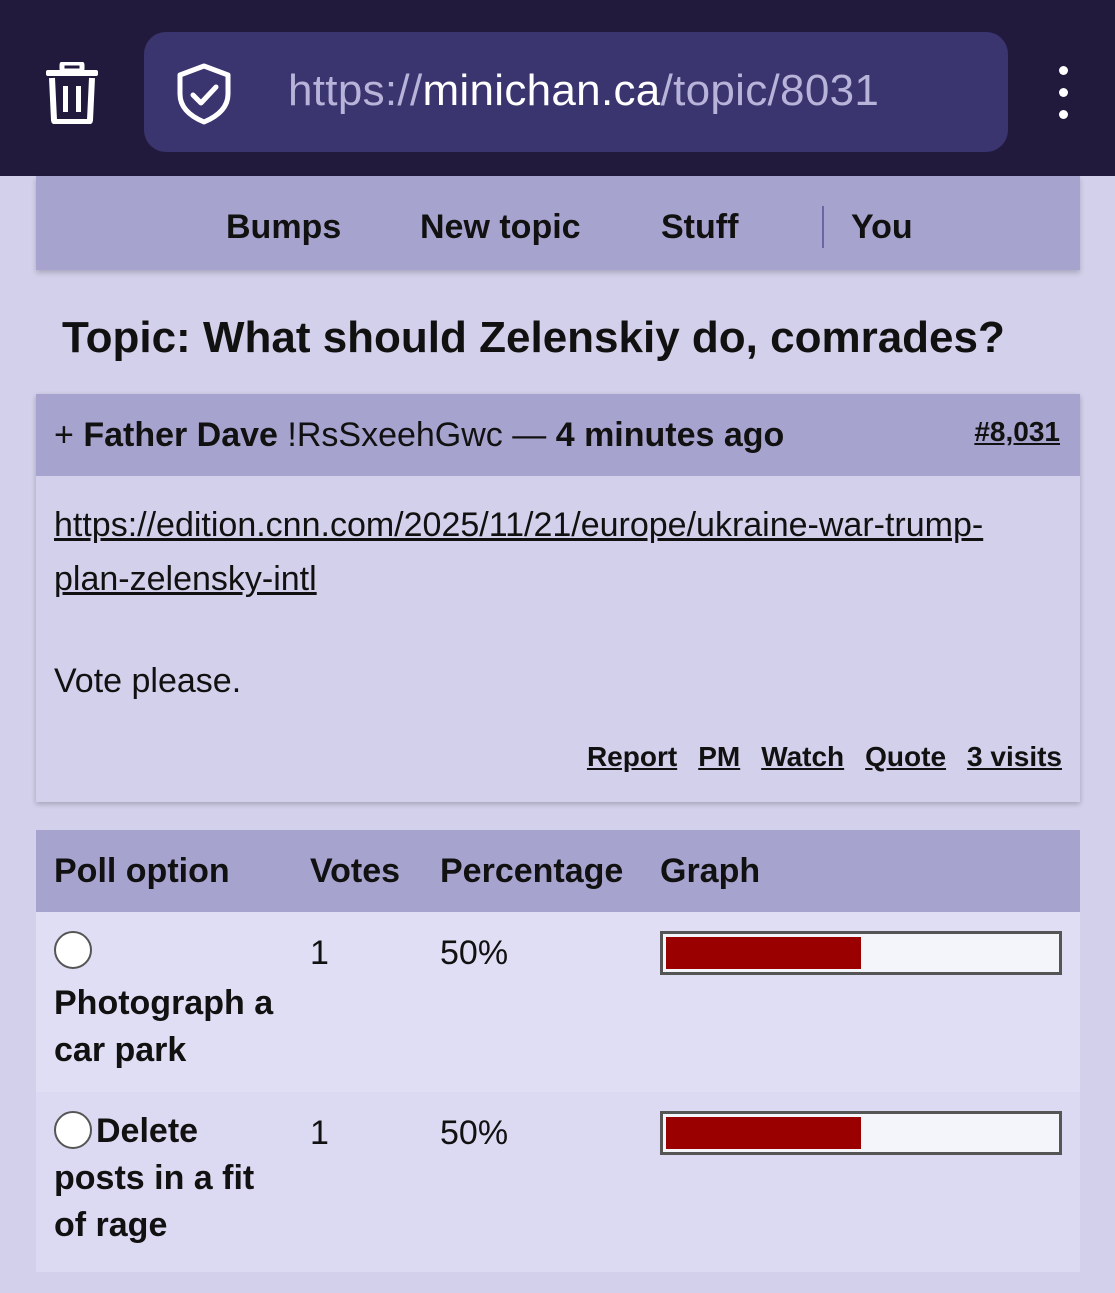  Describe the element at coordinates (174, 1027) in the screenshot. I see `poll-option-label: Photograph a car park` at that location.